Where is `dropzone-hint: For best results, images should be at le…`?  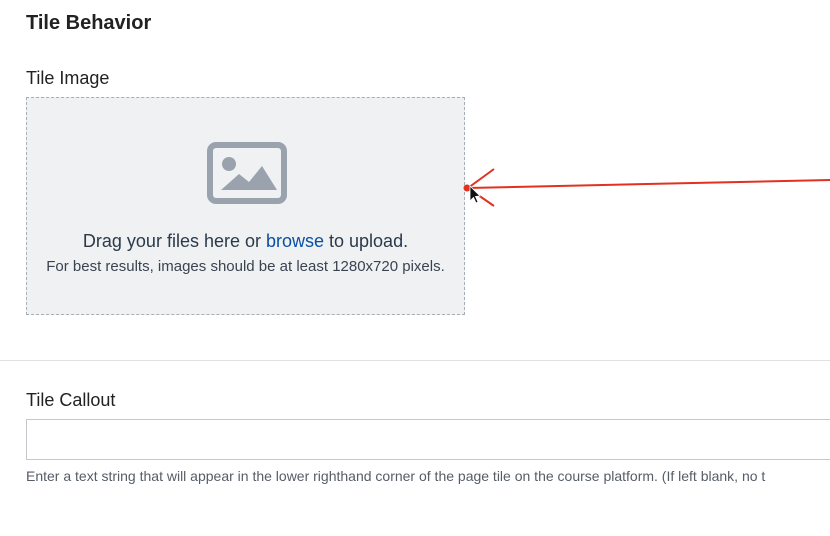 dropzone-hint: For best results, images should be at le… is located at coordinates (245, 266).